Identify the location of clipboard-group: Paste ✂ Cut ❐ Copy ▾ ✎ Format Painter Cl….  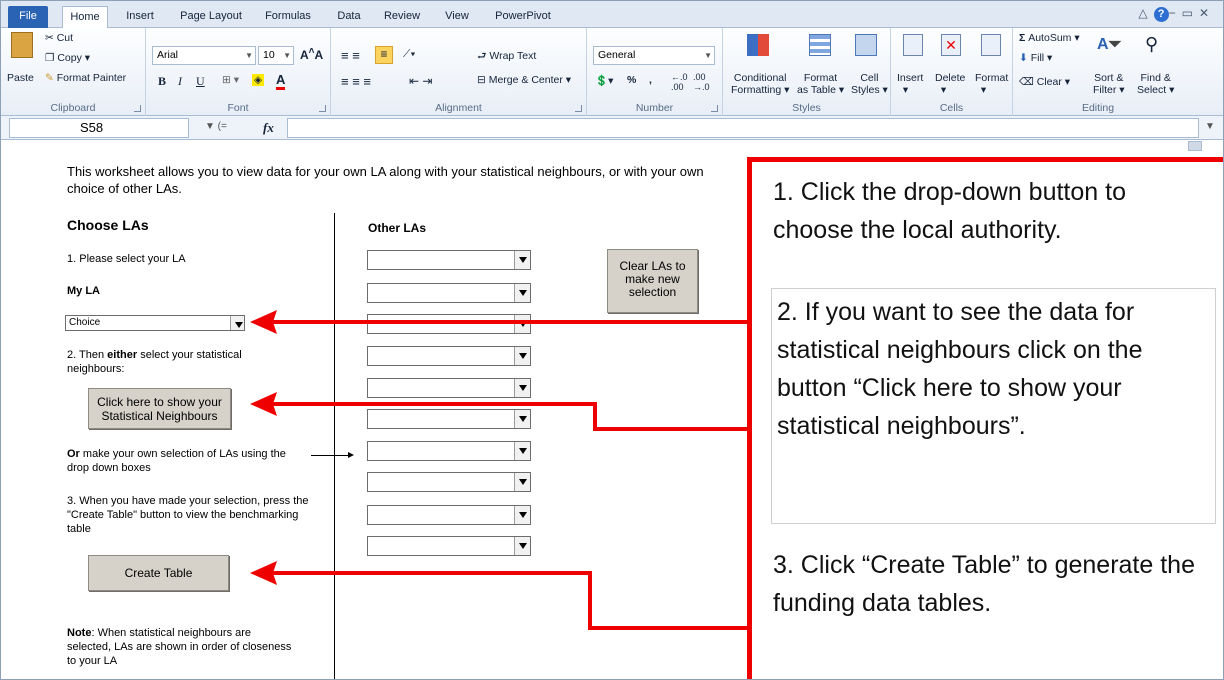
(73, 72).